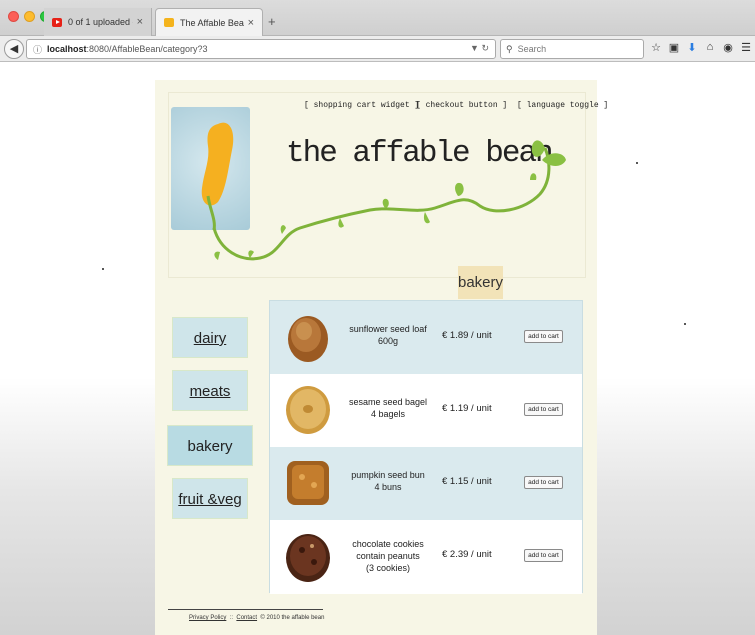 The width and height of the screenshot is (755, 635). I want to click on shopping-cart-widget: [ shopping cart widget ], so click(361, 105).